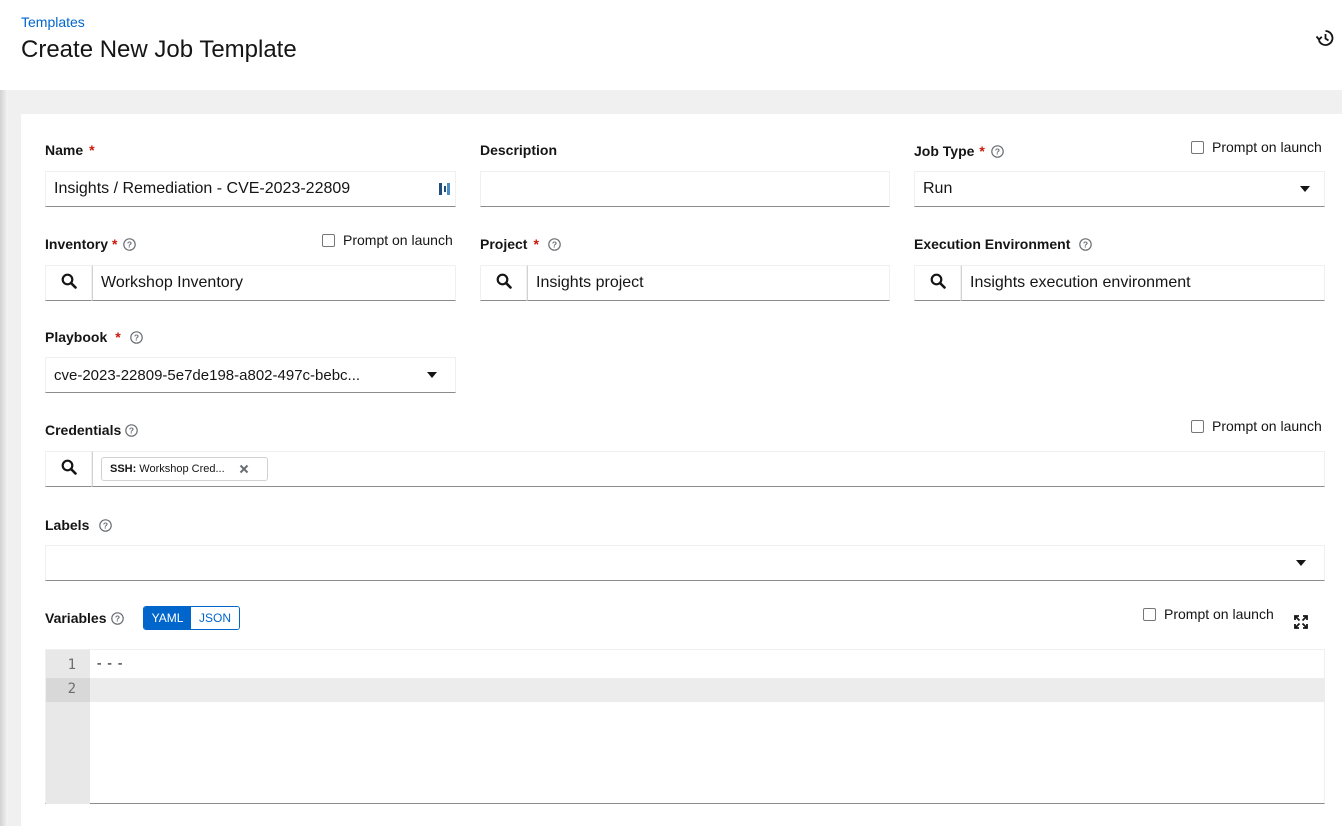 This screenshot has height=826, width=1342. I want to click on credentials-search-button, so click(68, 469).